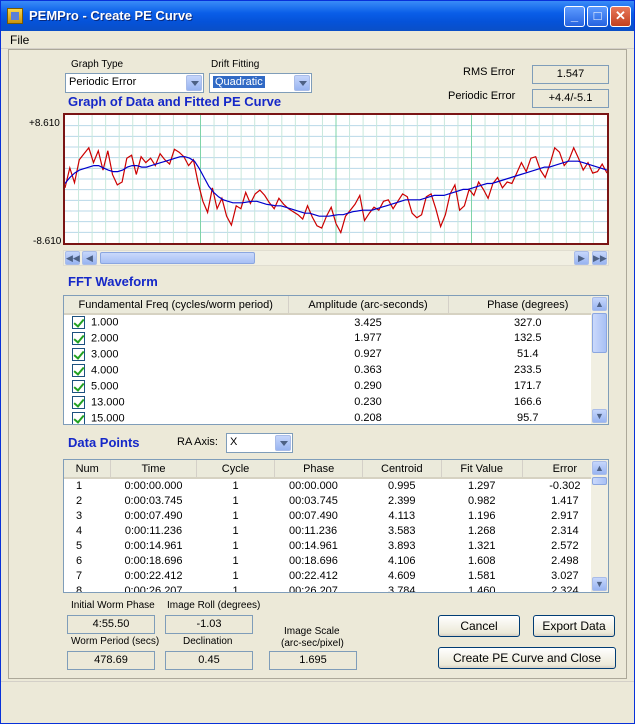 This screenshot has height=724, width=635. I want to click on fft-amp: 3.425, so click(368, 322).